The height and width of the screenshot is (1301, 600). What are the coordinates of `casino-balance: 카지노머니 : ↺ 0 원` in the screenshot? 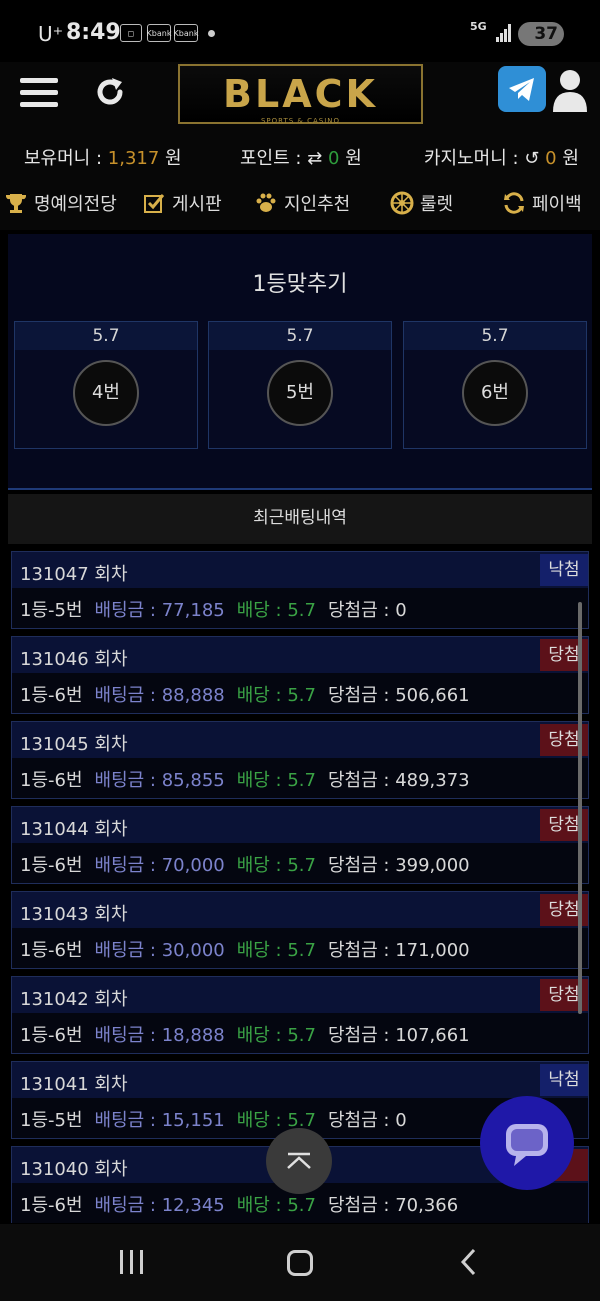 It's located at (501, 157).